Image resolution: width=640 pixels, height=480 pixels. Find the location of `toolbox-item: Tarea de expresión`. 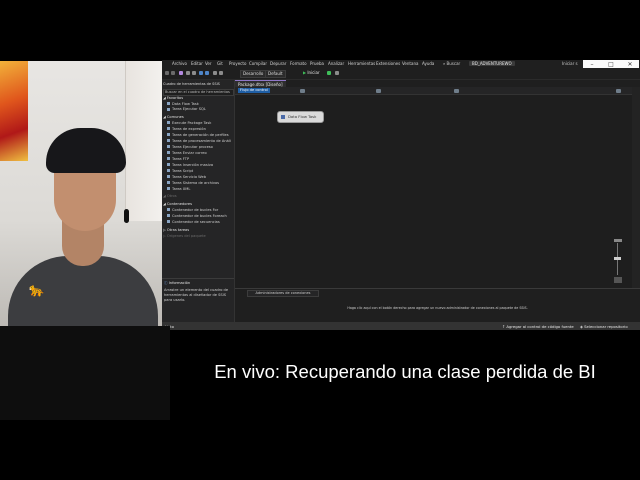

toolbox-item: Tarea de expresión is located at coordinates (186, 129).